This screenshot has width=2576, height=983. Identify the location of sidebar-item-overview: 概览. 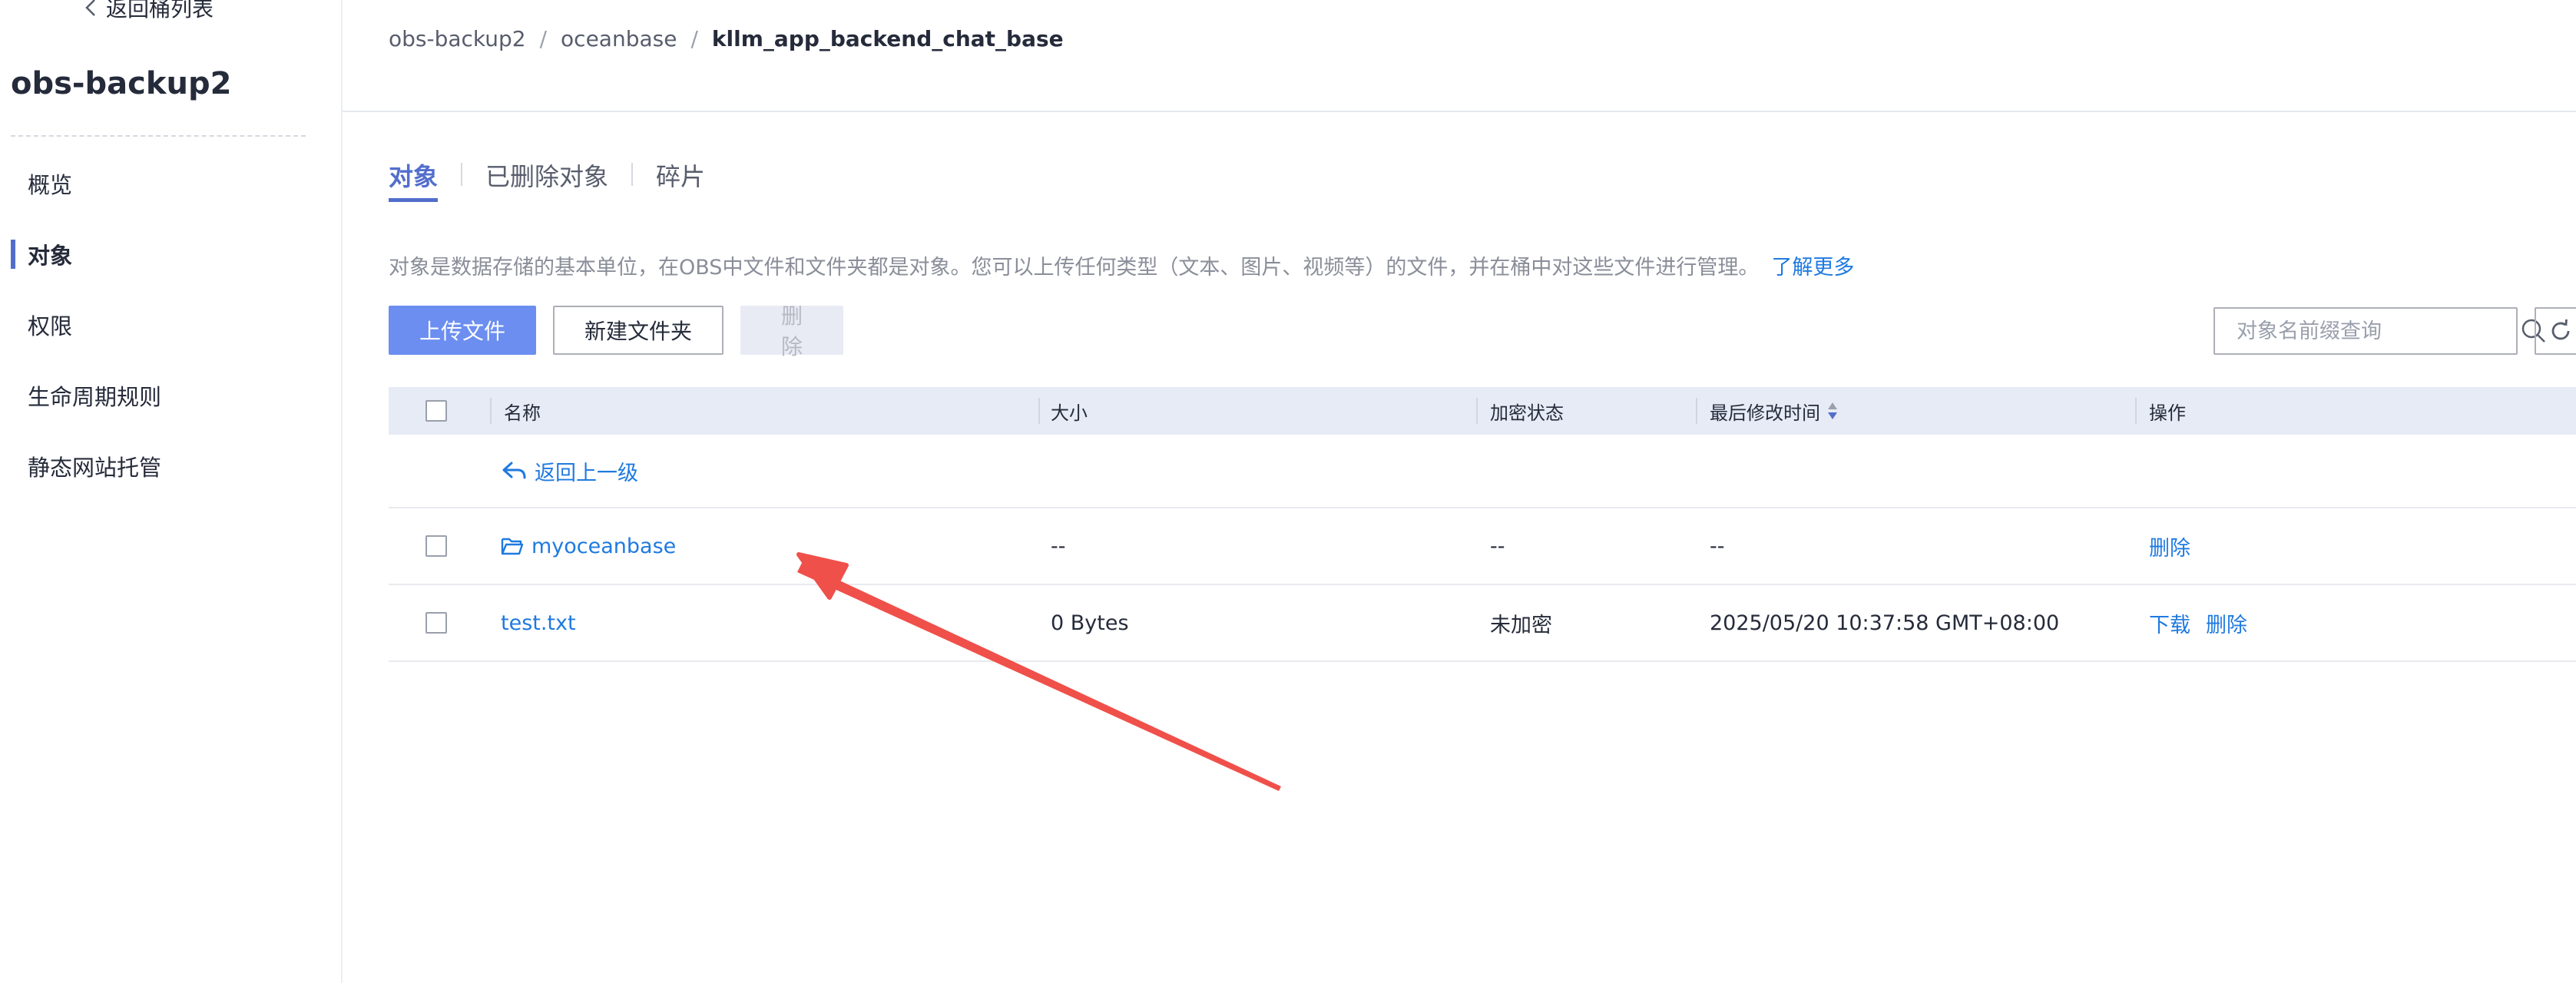
(172, 183).